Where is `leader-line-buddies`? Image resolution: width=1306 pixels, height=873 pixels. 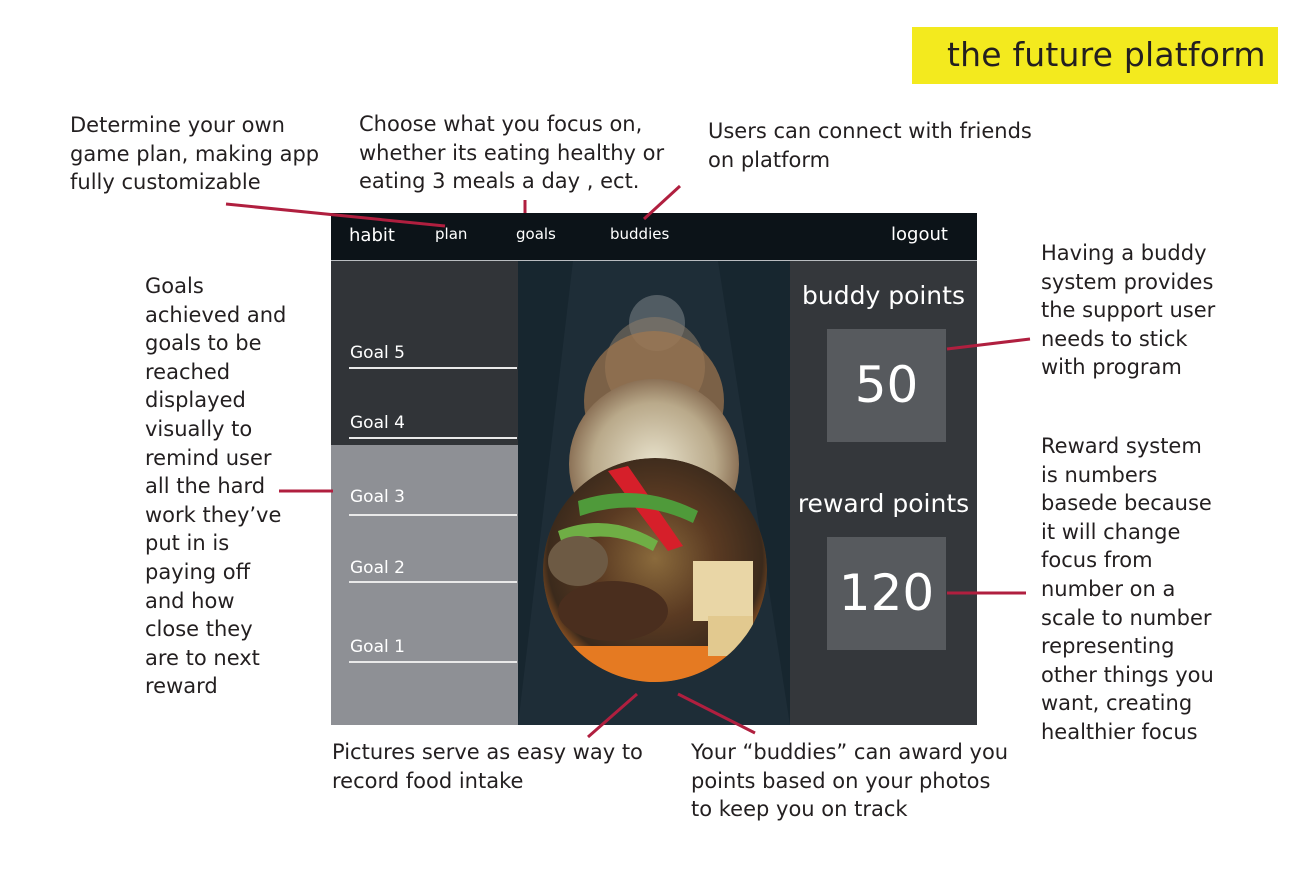 leader-line-buddies is located at coordinates (662, 202).